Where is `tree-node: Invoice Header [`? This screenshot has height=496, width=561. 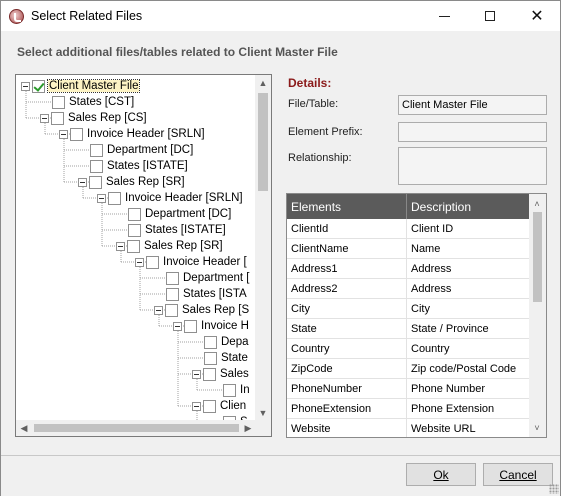 tree-node: Invoice Header [ is located at coordinates (191, 262).